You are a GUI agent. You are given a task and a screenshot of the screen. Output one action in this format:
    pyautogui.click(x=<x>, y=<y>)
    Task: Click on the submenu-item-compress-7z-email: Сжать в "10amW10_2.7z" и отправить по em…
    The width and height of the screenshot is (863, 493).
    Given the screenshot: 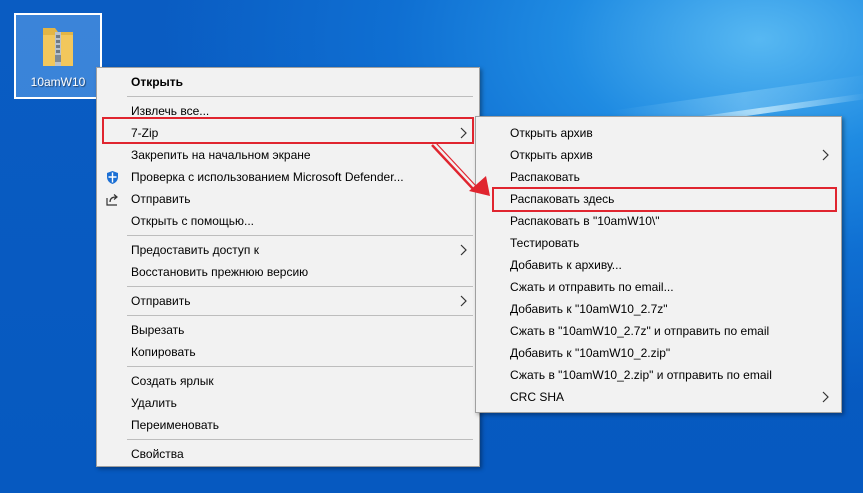 What is the action you would take?
    pyautogui.click(x=658, y=331)
    